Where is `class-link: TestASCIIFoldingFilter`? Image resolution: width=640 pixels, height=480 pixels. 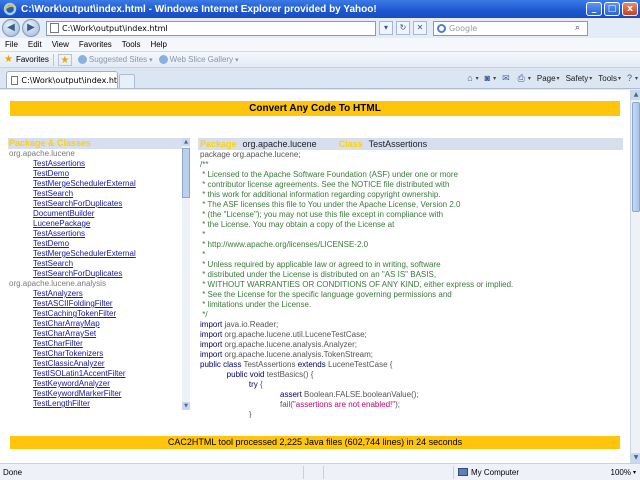
class-link: TestASCIIFoldingFilter is located at coordinates (98, 304).